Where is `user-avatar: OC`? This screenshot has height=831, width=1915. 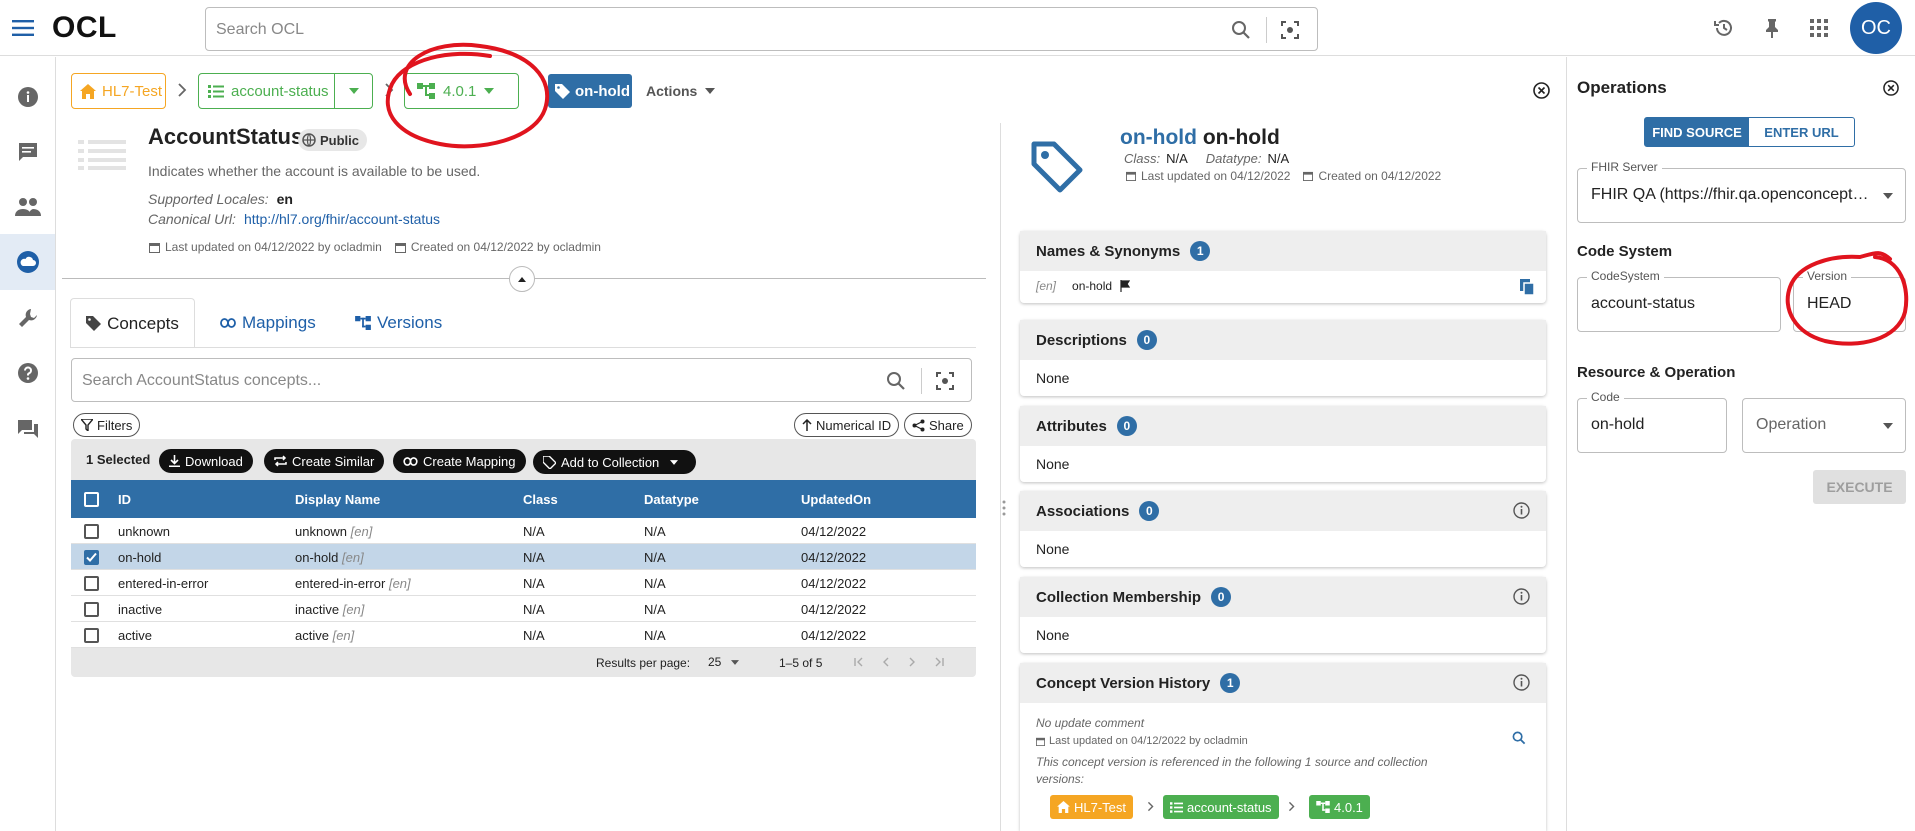
user-avatar: OC is located at coordinates (1876, 28).